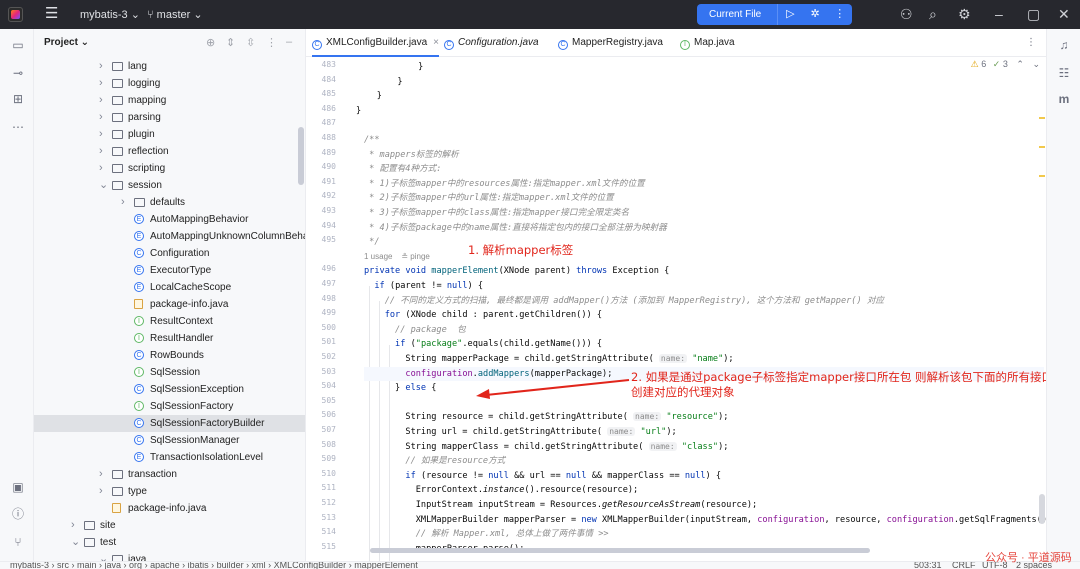 This screenshot has height=569, width=1080. What do you see at coordinates (169, 355) in the screenshot?
I see `tree-item: C RowBounds` at bounding box center [169, 355].